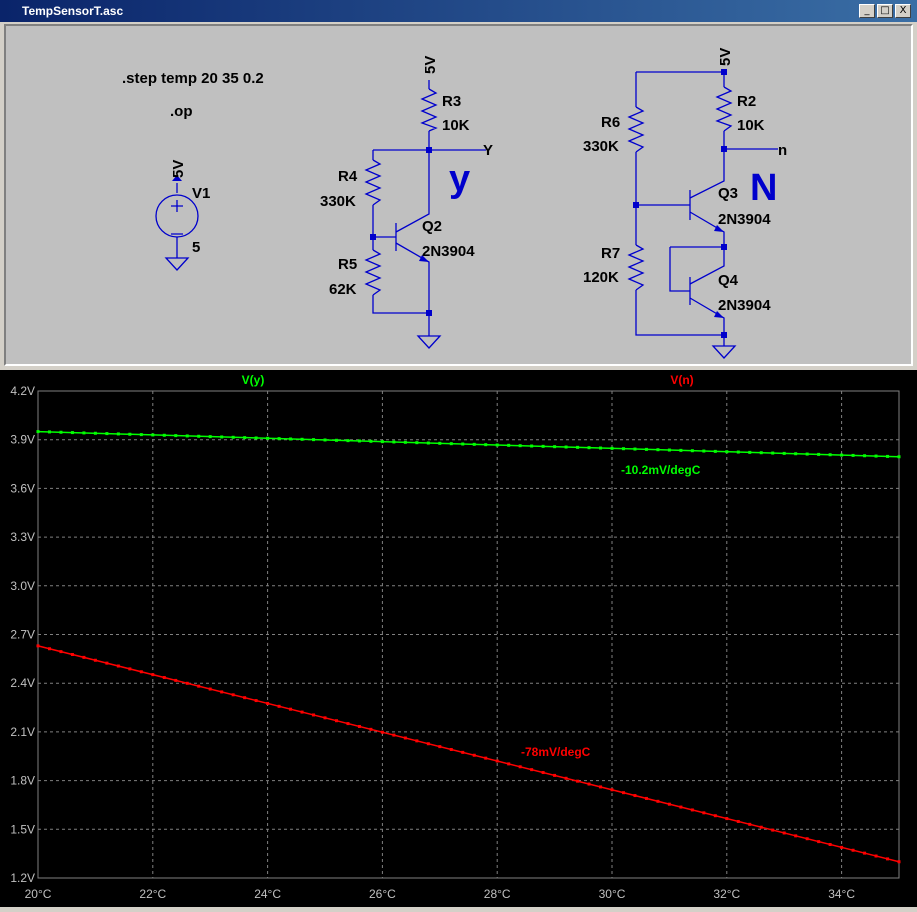 This screenshot has height=912, width=917. What do you see at coordinates (612, 894) in the screenshot?
I see `x-tick-label: 30°C` at bounding box center [612, 894].